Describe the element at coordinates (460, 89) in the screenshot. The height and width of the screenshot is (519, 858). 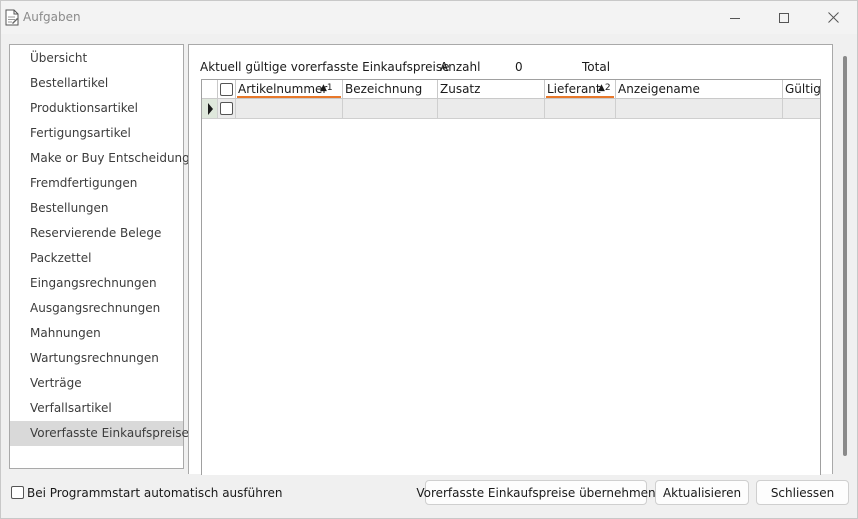
I see `column-label: Zusatz` at that location.